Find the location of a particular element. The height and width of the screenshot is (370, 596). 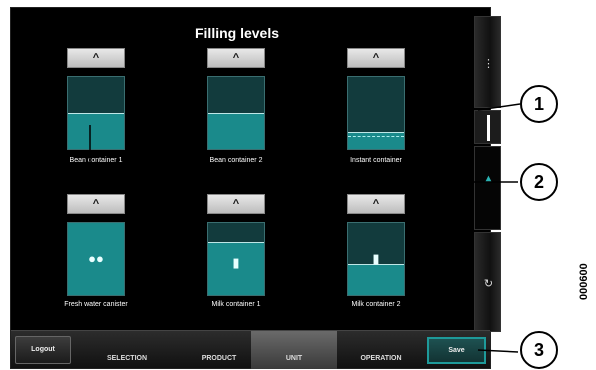

callout-2: 2 is located at coordinates (539, 182).